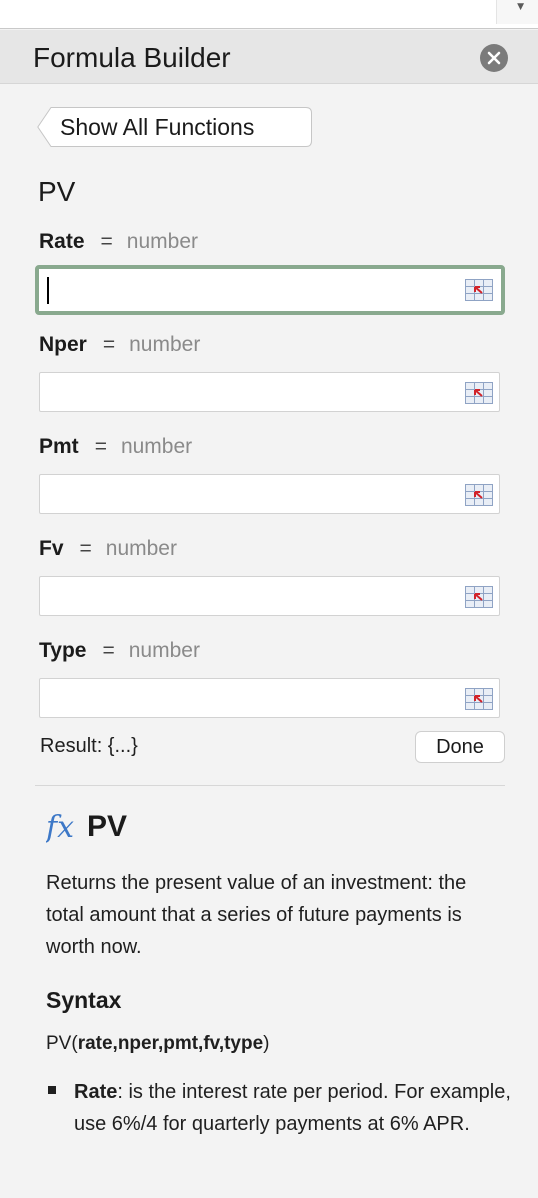 This screenshot has width=538, height=1198. What do you see at coordinates (119, 345) in the screenshot?
I see `arg-label-nper: Nper = number` at bounding box center [119, 345].